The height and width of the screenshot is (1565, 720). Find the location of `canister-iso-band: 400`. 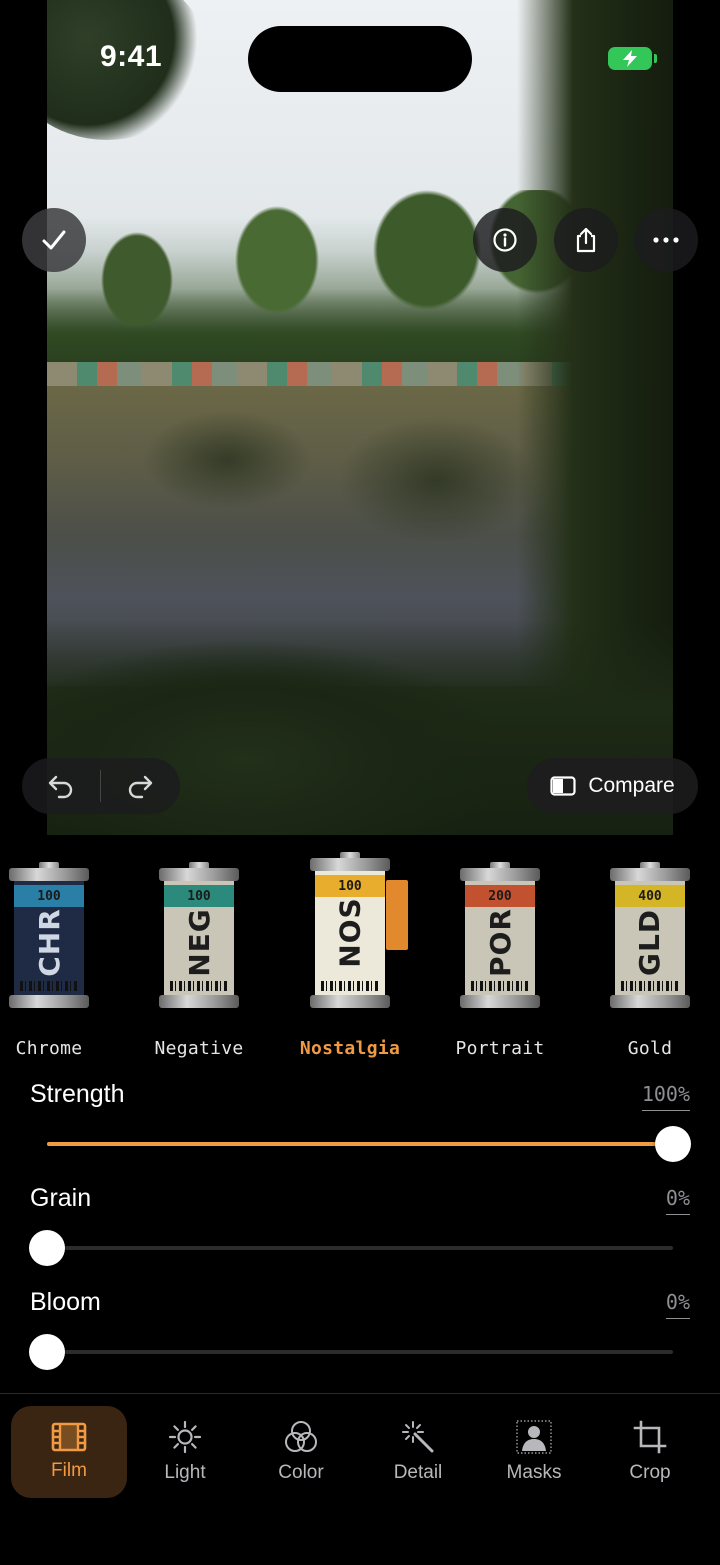

canister-iso-band: 400 is located at coordinates (650, 896).